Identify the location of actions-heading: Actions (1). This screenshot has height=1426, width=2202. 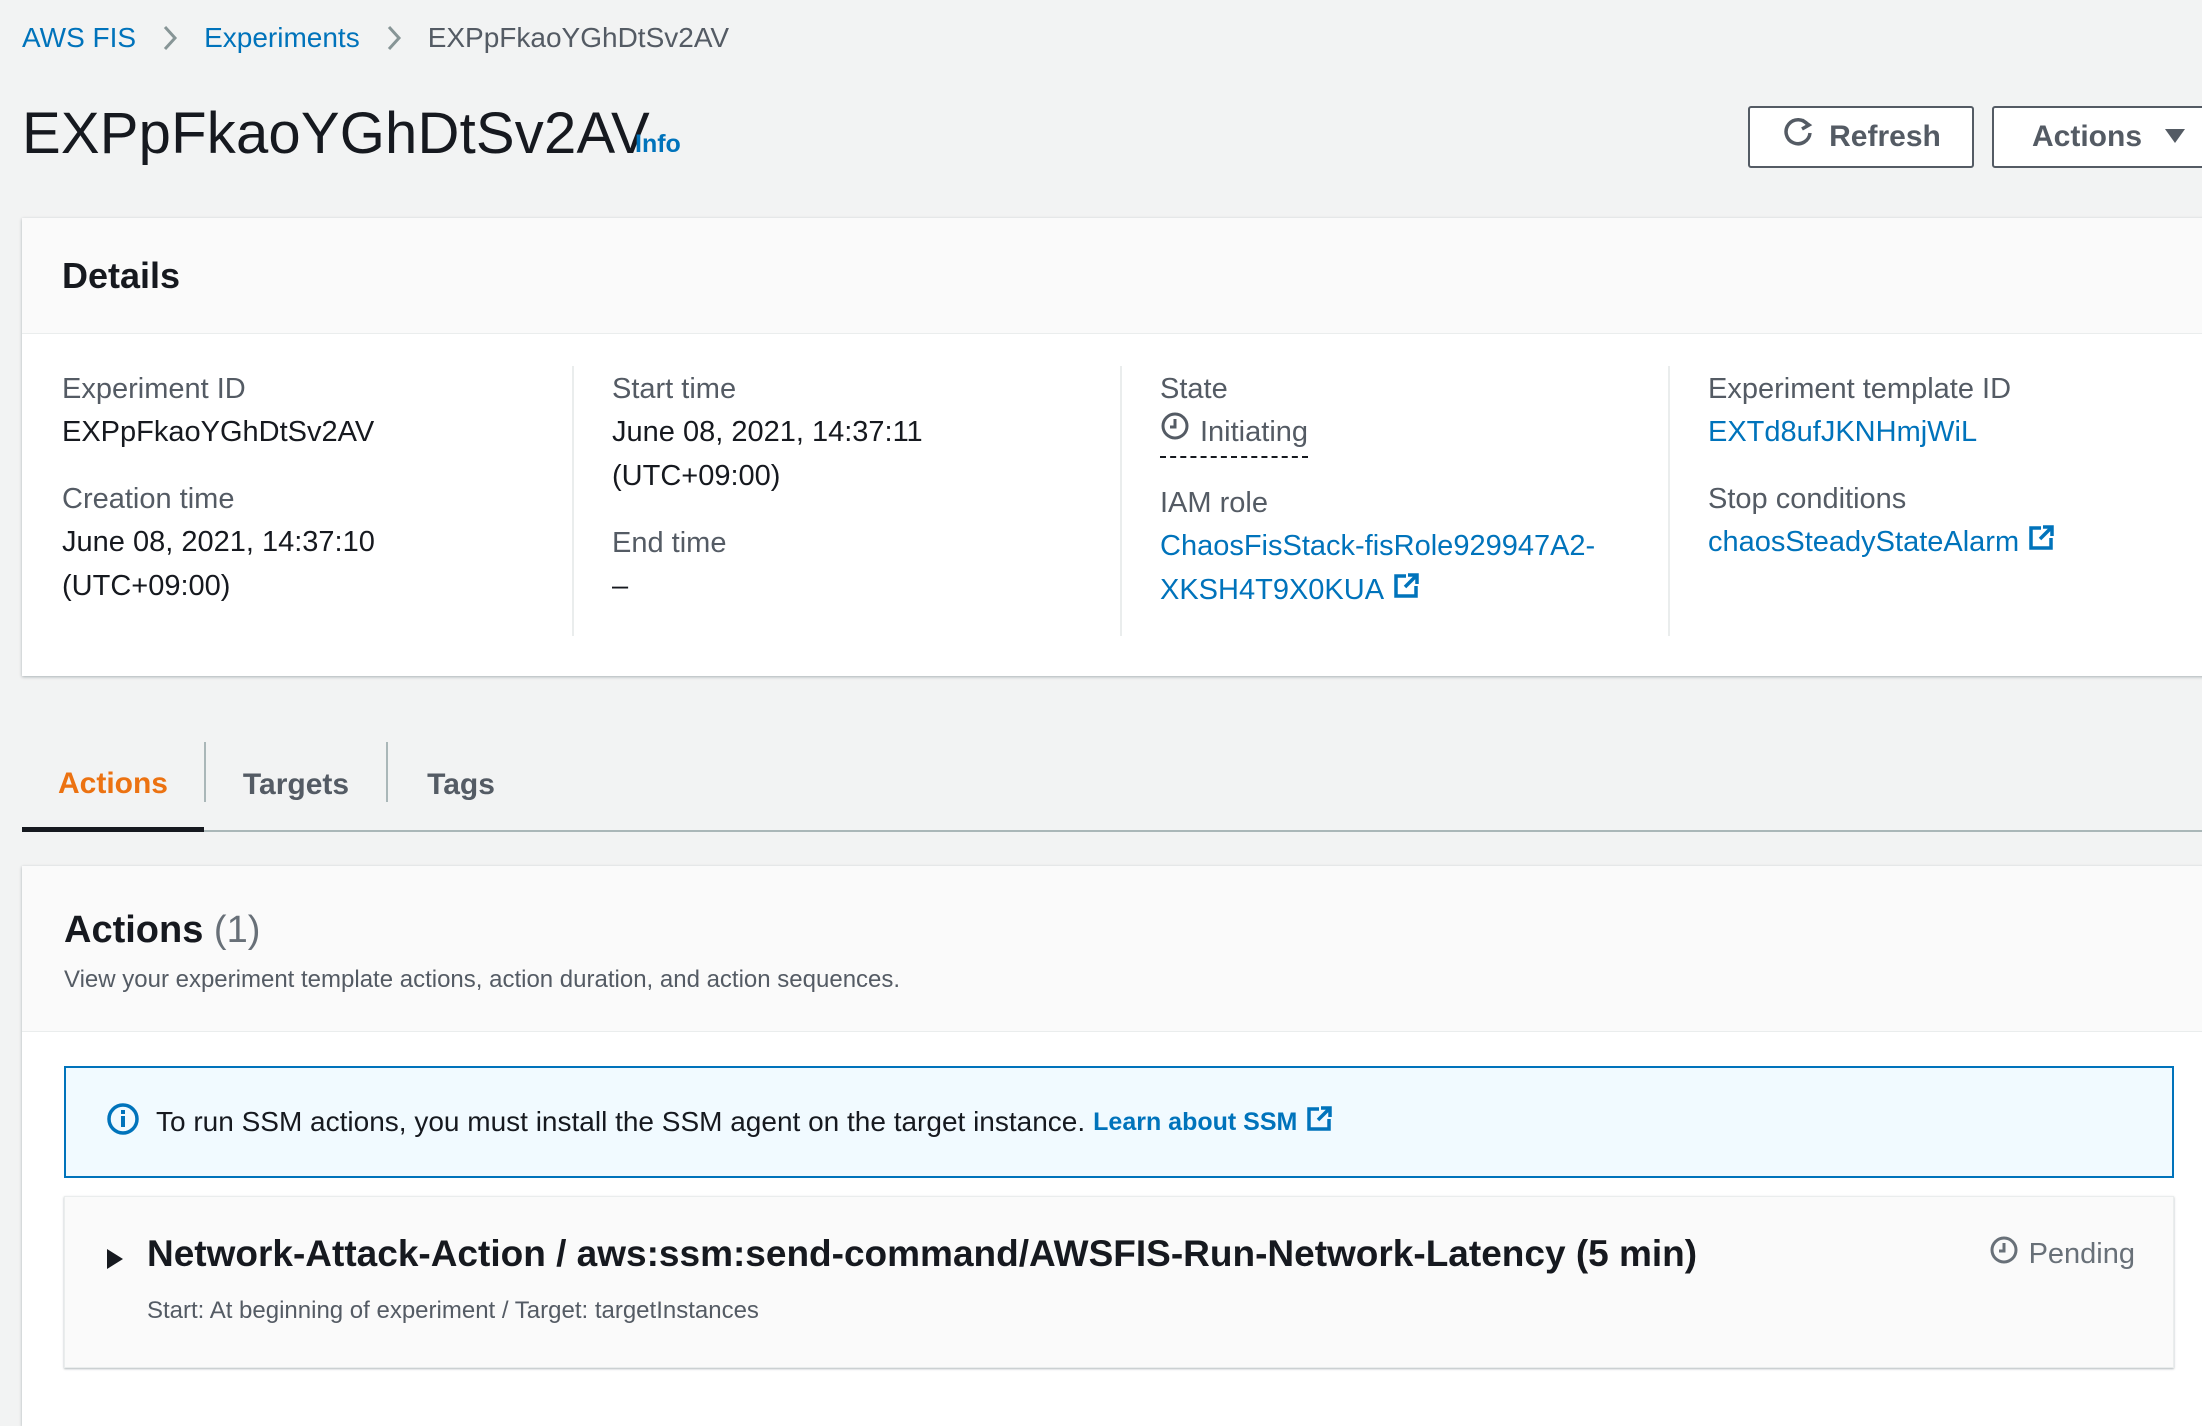
(1122, 930).